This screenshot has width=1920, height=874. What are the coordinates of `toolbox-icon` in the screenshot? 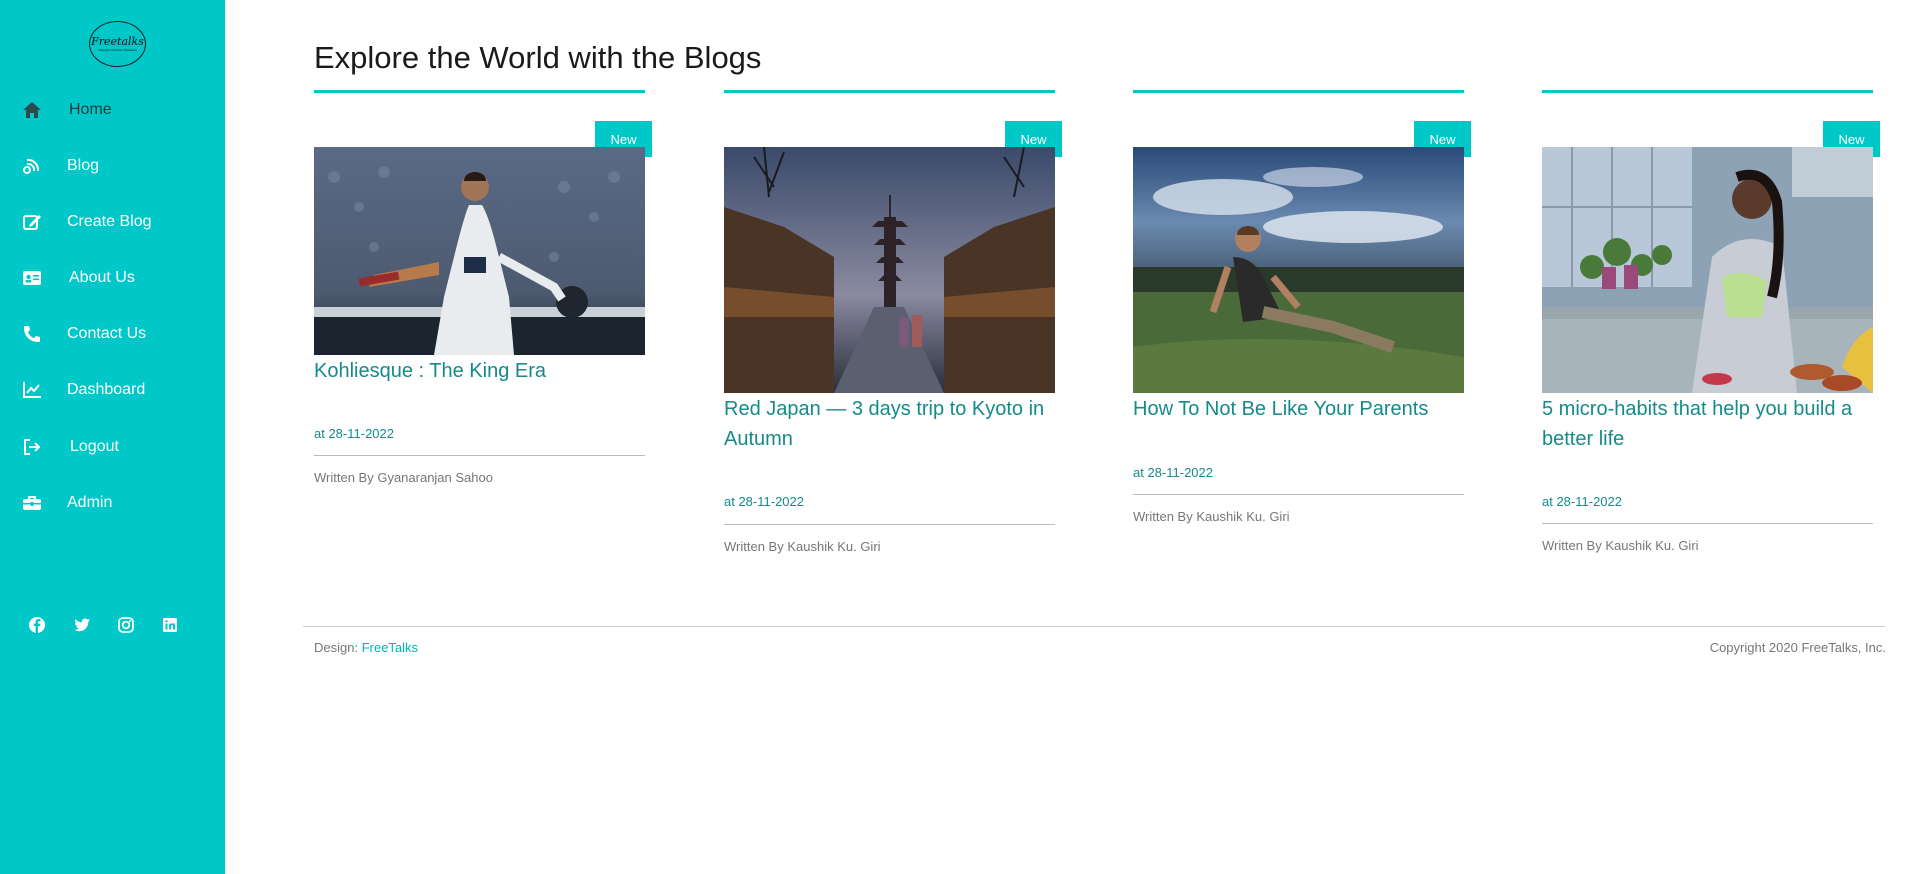 It's located at (32, 503).